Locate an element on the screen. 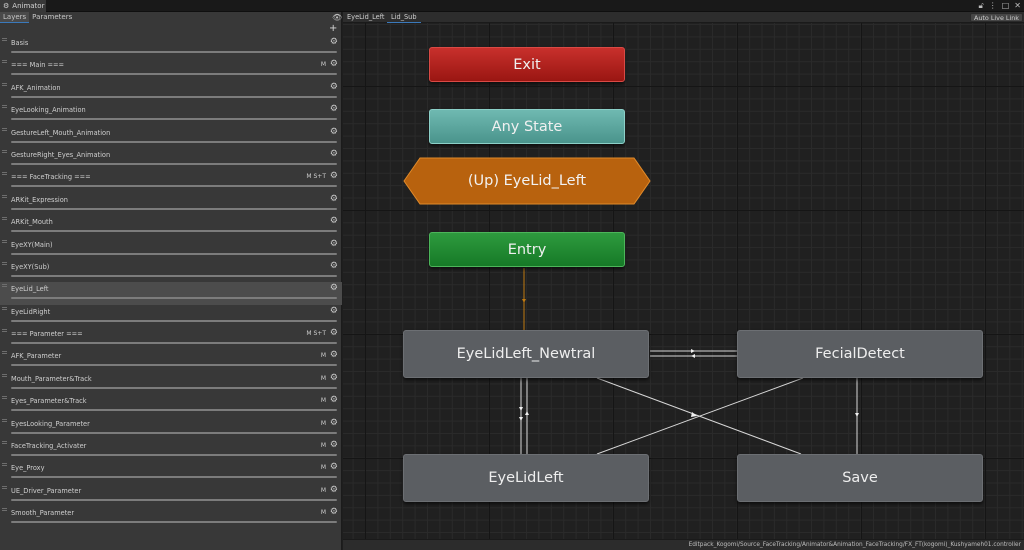 The width and height of the screenshot is (1024, 550). close-icon: ✕ is located at coordinates (1017, 6).